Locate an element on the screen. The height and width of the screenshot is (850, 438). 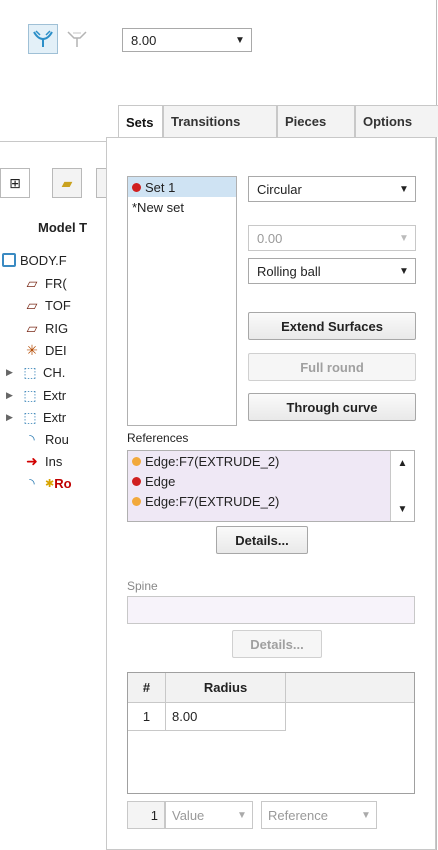
tree-item-top: ▱ TOF is located at coordinates (46, 305).